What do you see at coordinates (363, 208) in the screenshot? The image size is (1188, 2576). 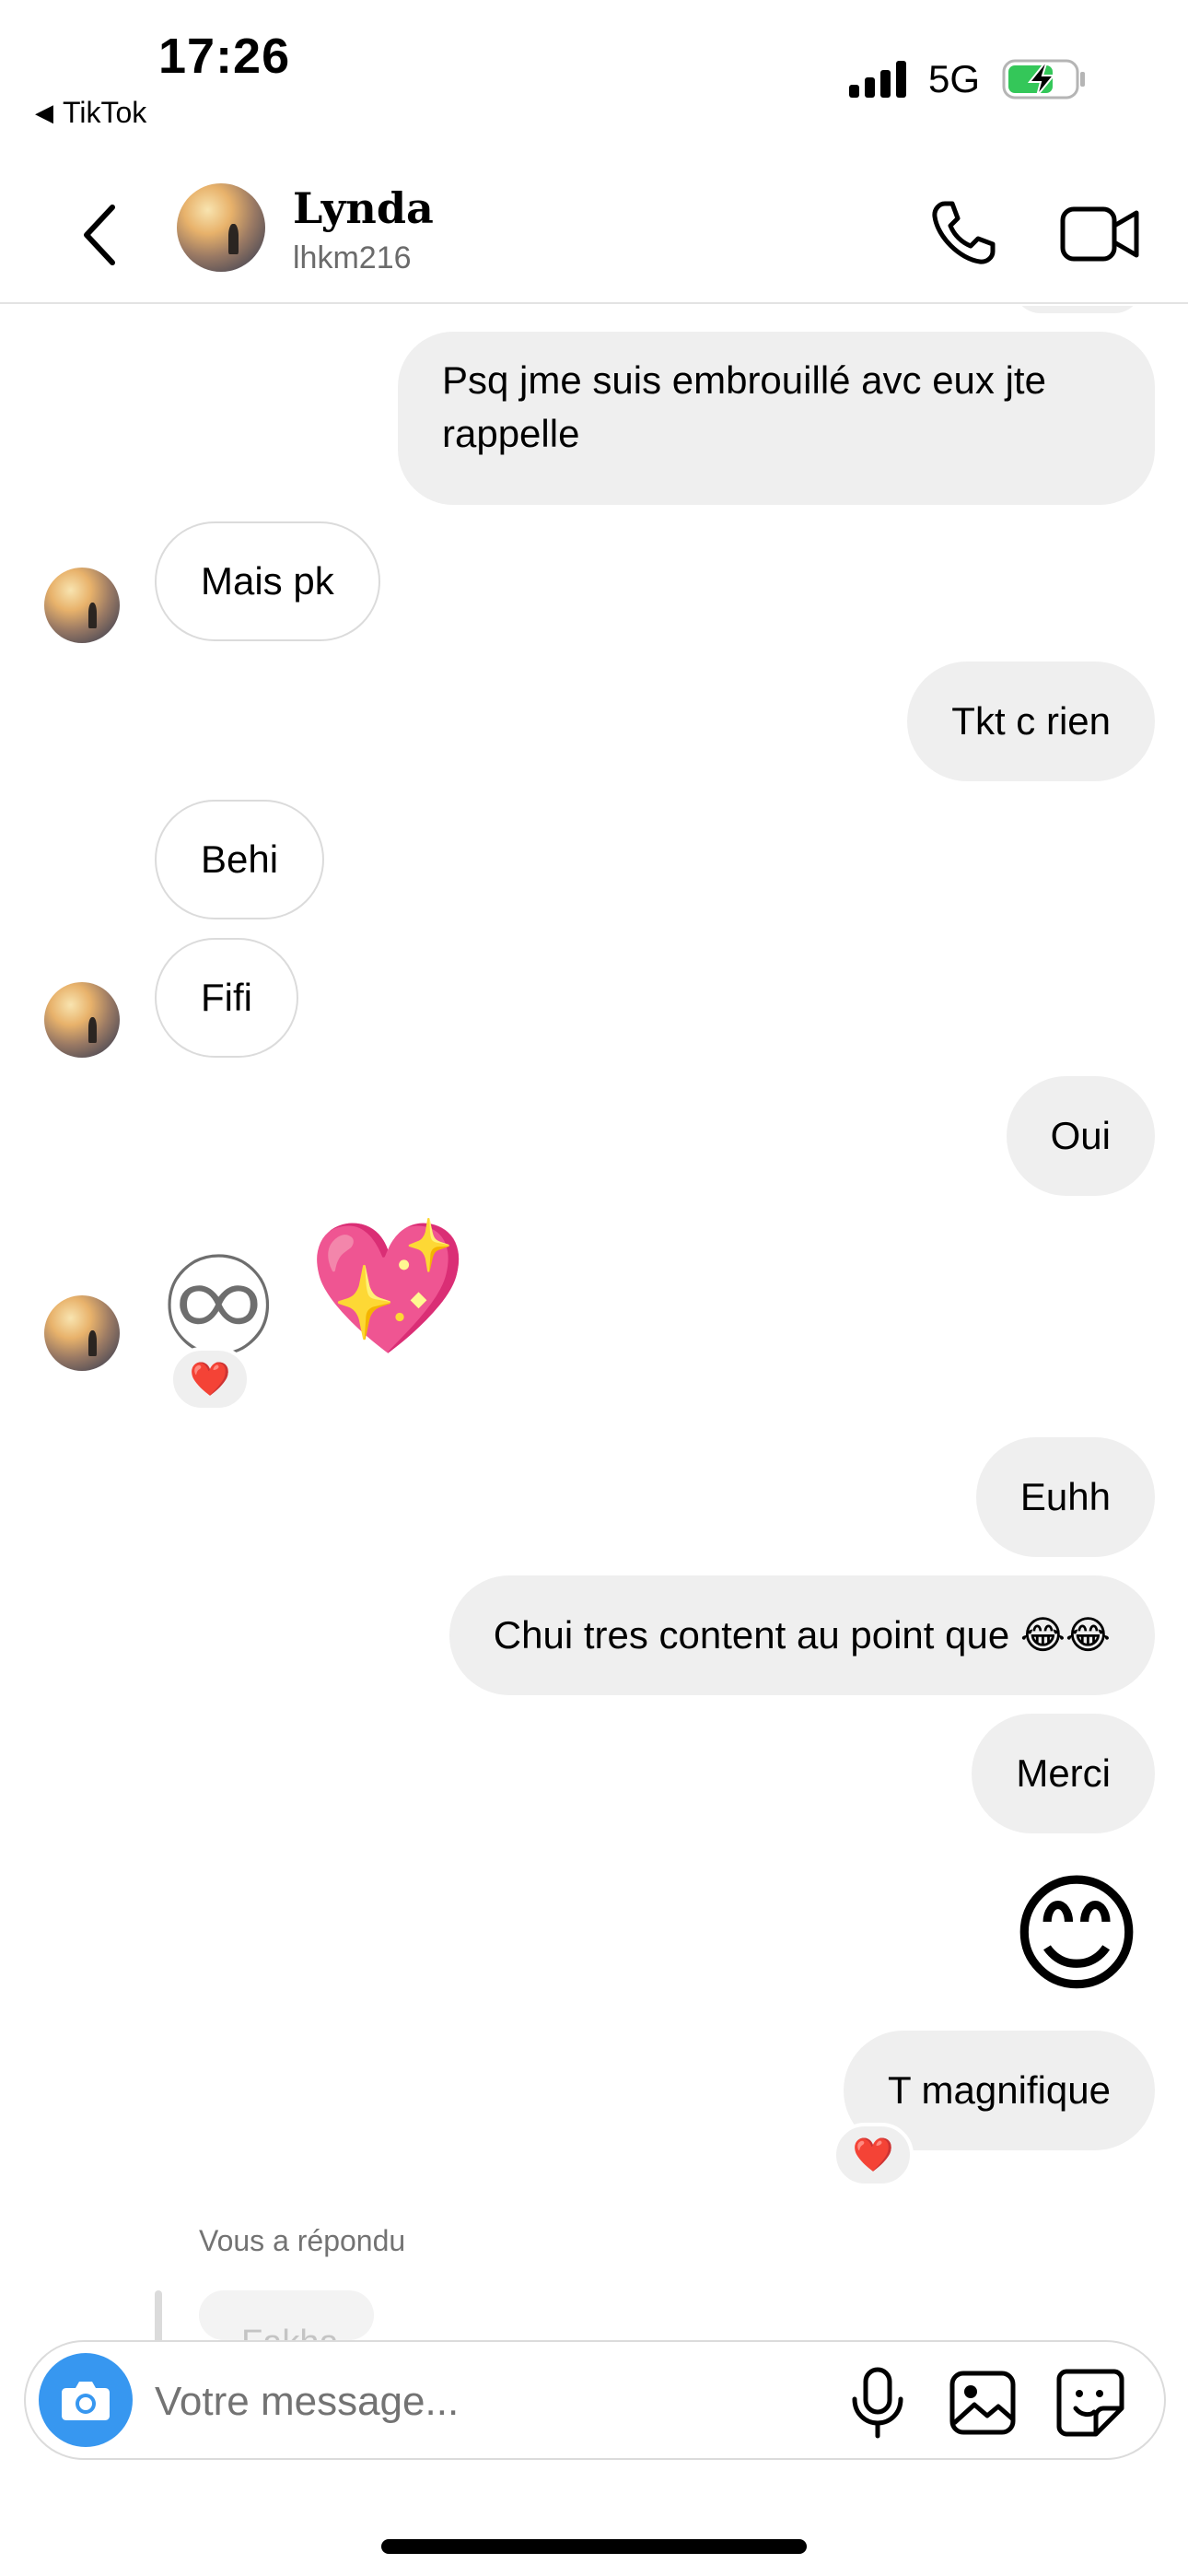 I see `contact-name: Lynda` at bounding box center [363, 208].